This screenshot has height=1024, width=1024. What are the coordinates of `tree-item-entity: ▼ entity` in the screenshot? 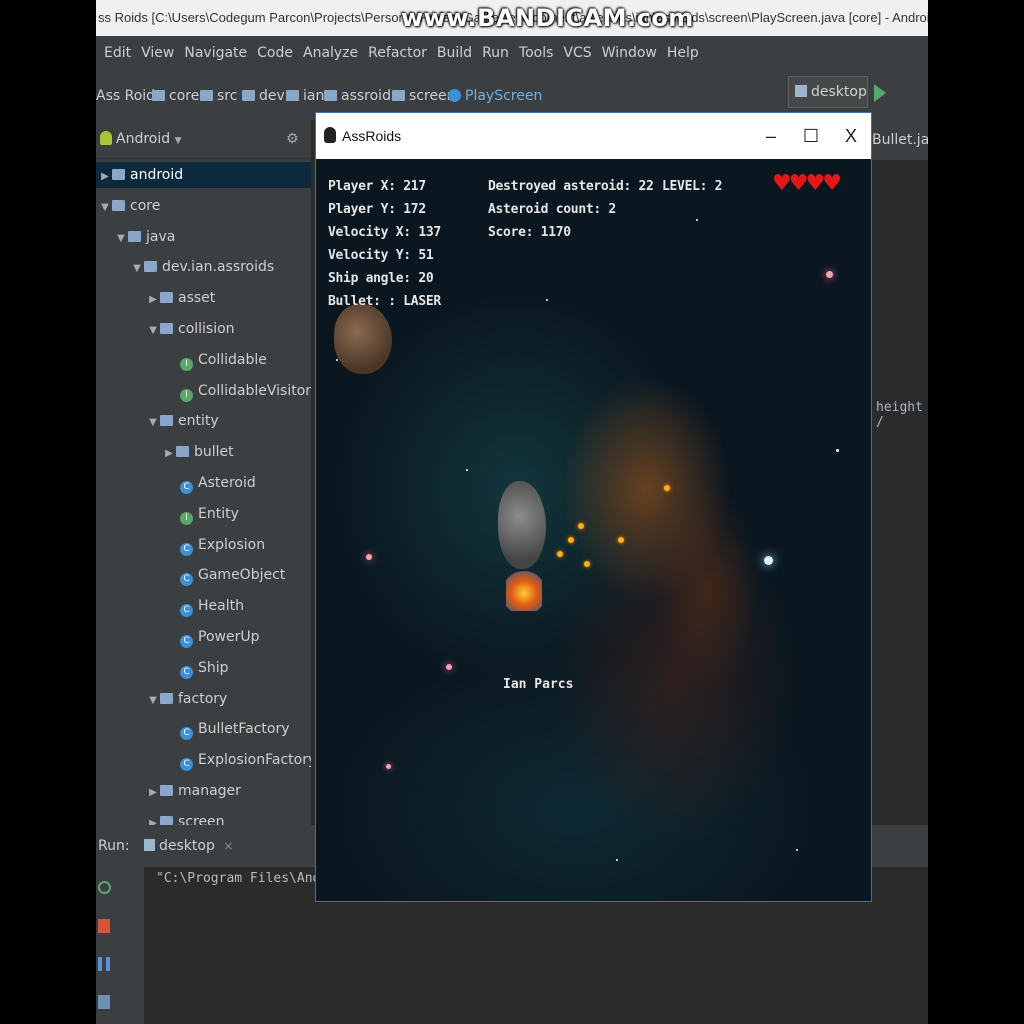 It's located at (203, 421).